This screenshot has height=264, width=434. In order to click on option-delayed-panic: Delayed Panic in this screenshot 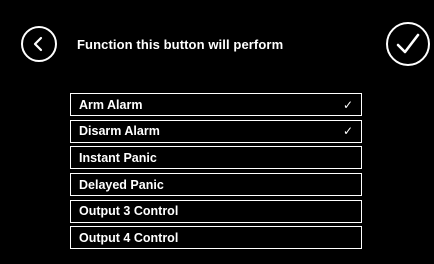, I will do `click(216, 185)`.